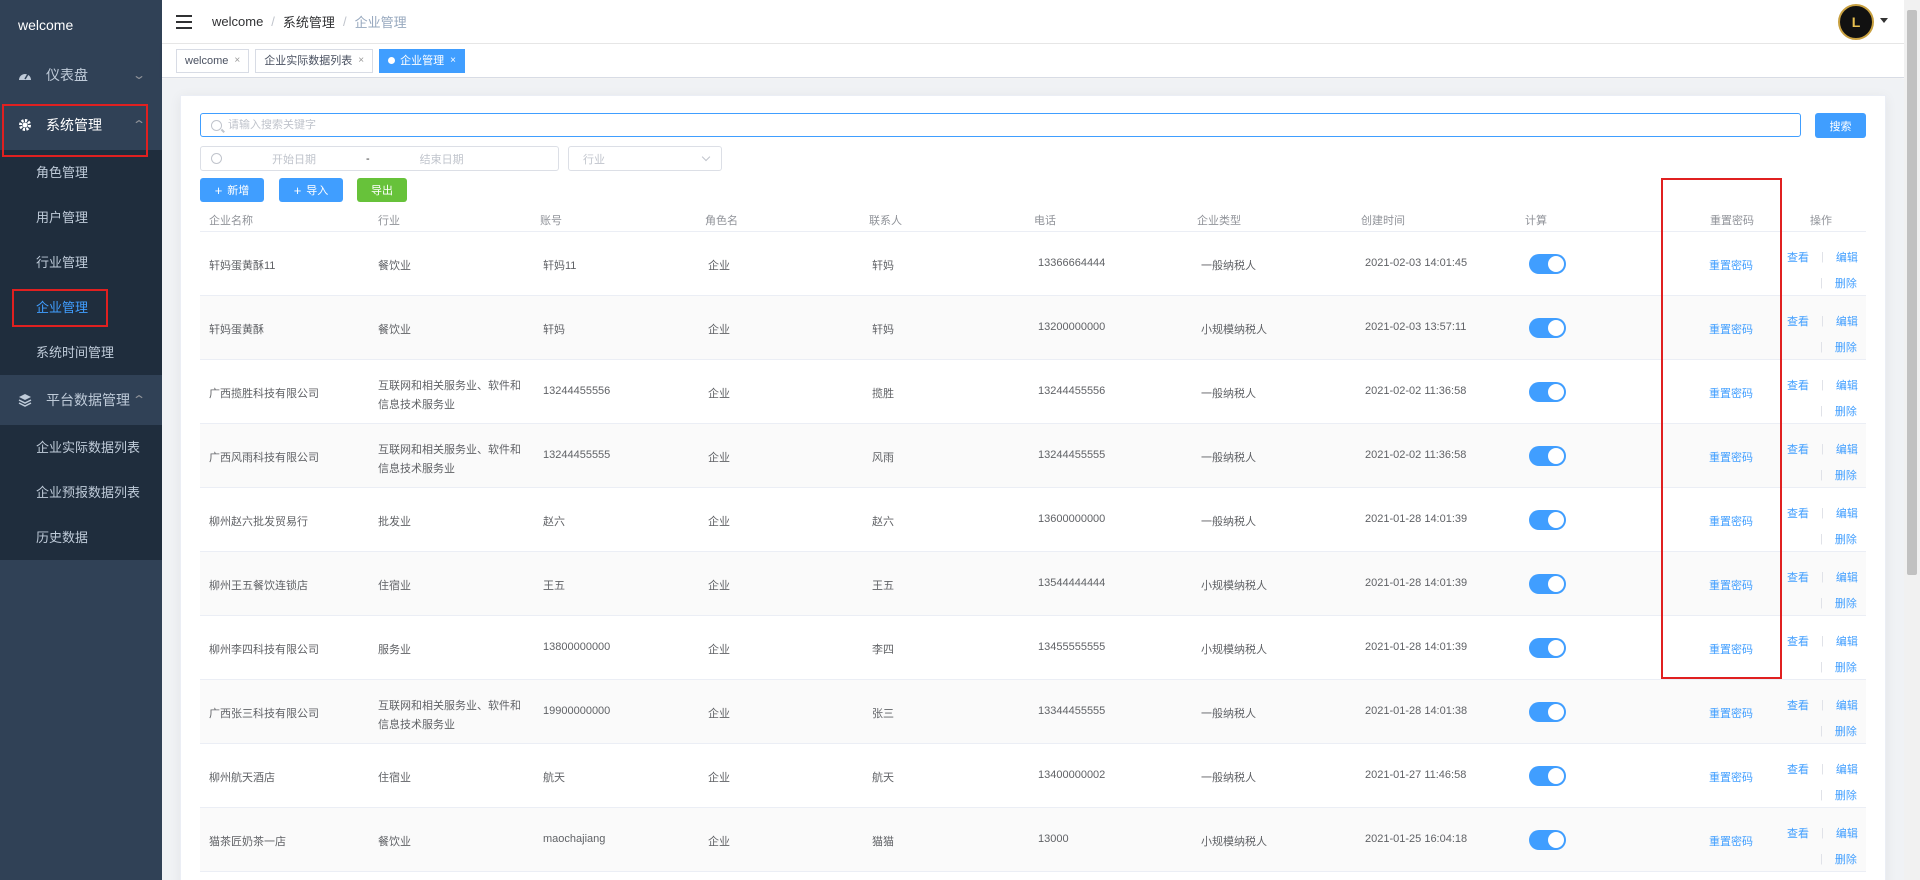 This screenshot has height=880, width=1920. Describe the element at coordinates (1536, 221) in the screenshot. I see `column-header: 计算` at that location.